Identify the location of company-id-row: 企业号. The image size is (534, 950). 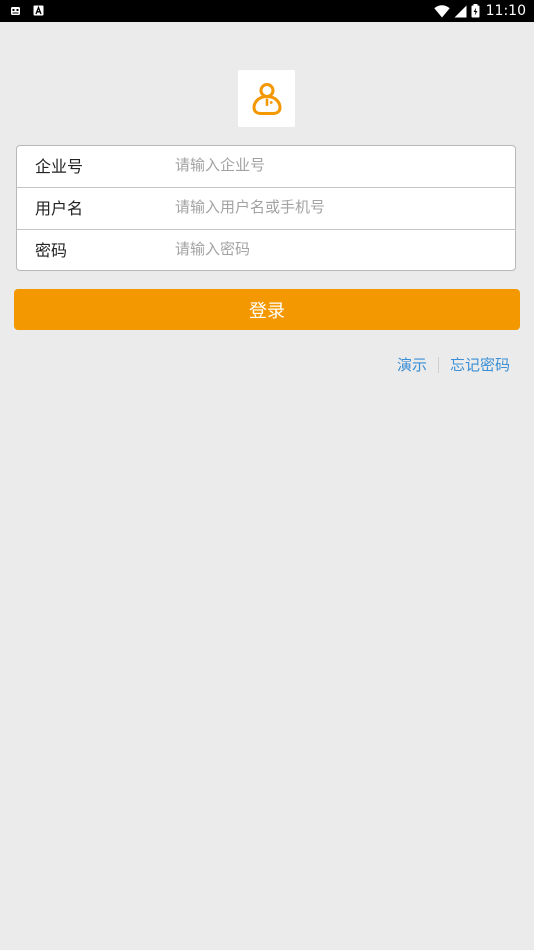
(266, 167).